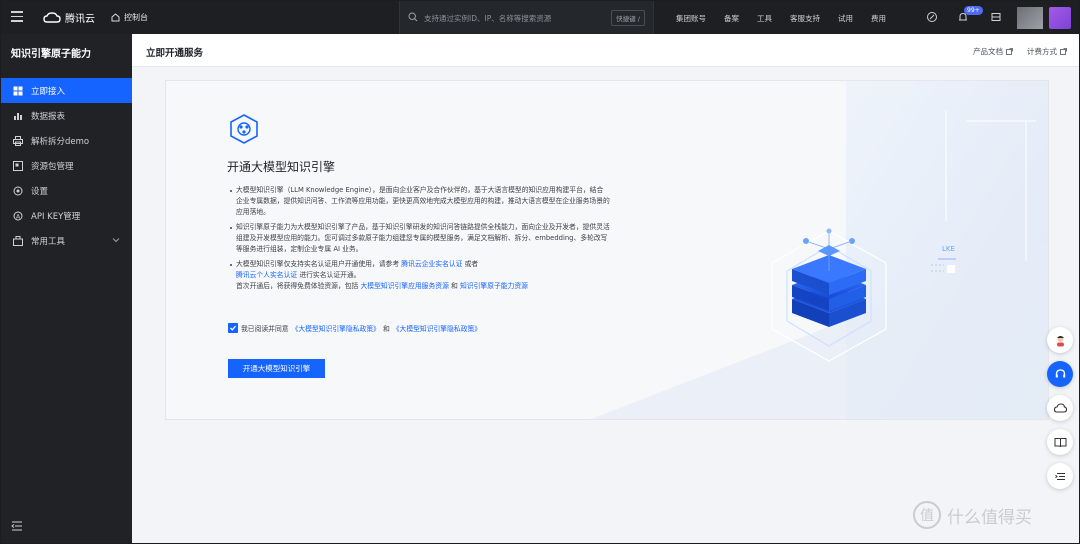  Describe the element at coordinates (488, 18) in the screenshot. I see `search-placeholder: 支持通过实例ID、IP、名称等搜索资源` at that location.